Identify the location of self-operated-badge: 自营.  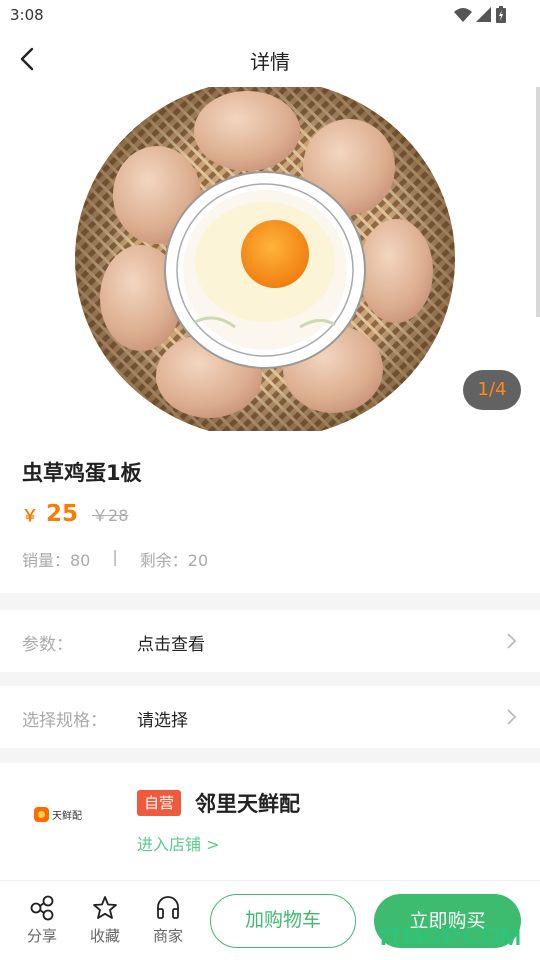
(159, 803).